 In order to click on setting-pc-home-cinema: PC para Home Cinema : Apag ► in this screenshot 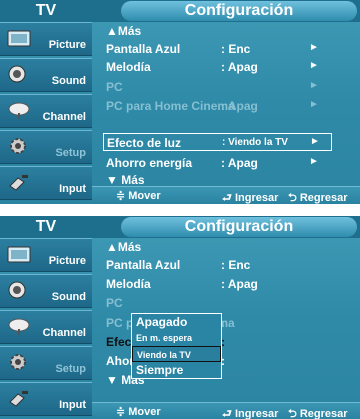, I will do `click(212, 106)`.